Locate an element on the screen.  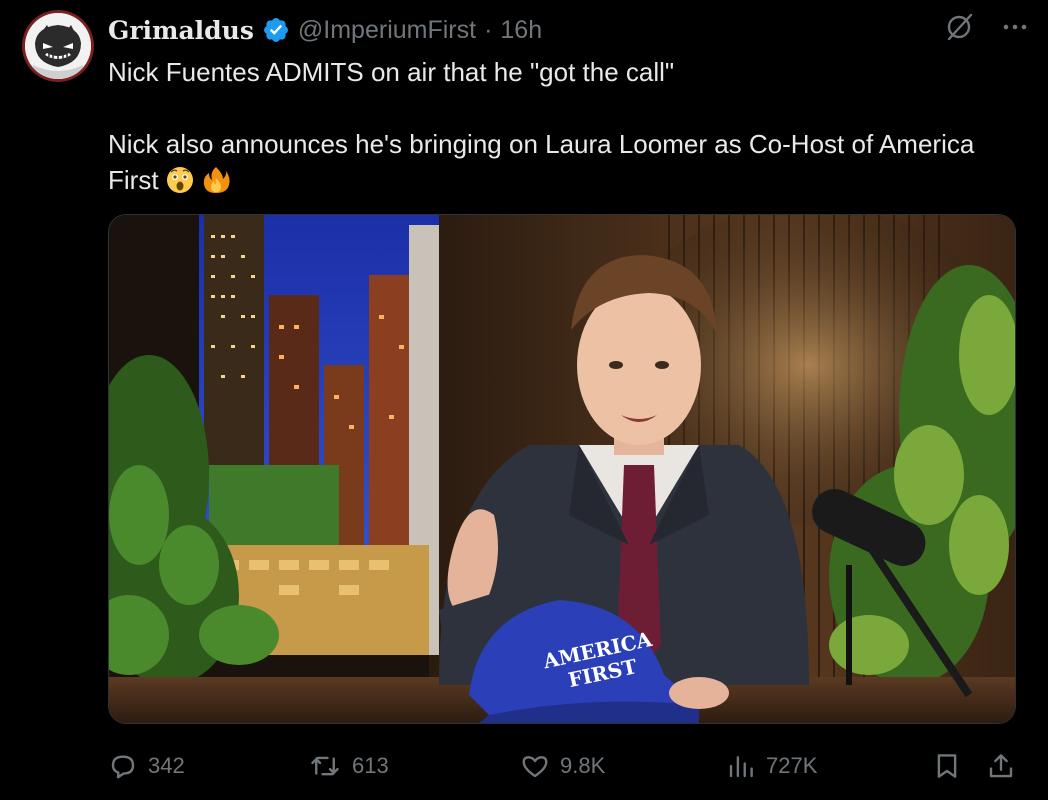
action-bar: 342 613 9.8K 727K is located at coordinates (563, 766).